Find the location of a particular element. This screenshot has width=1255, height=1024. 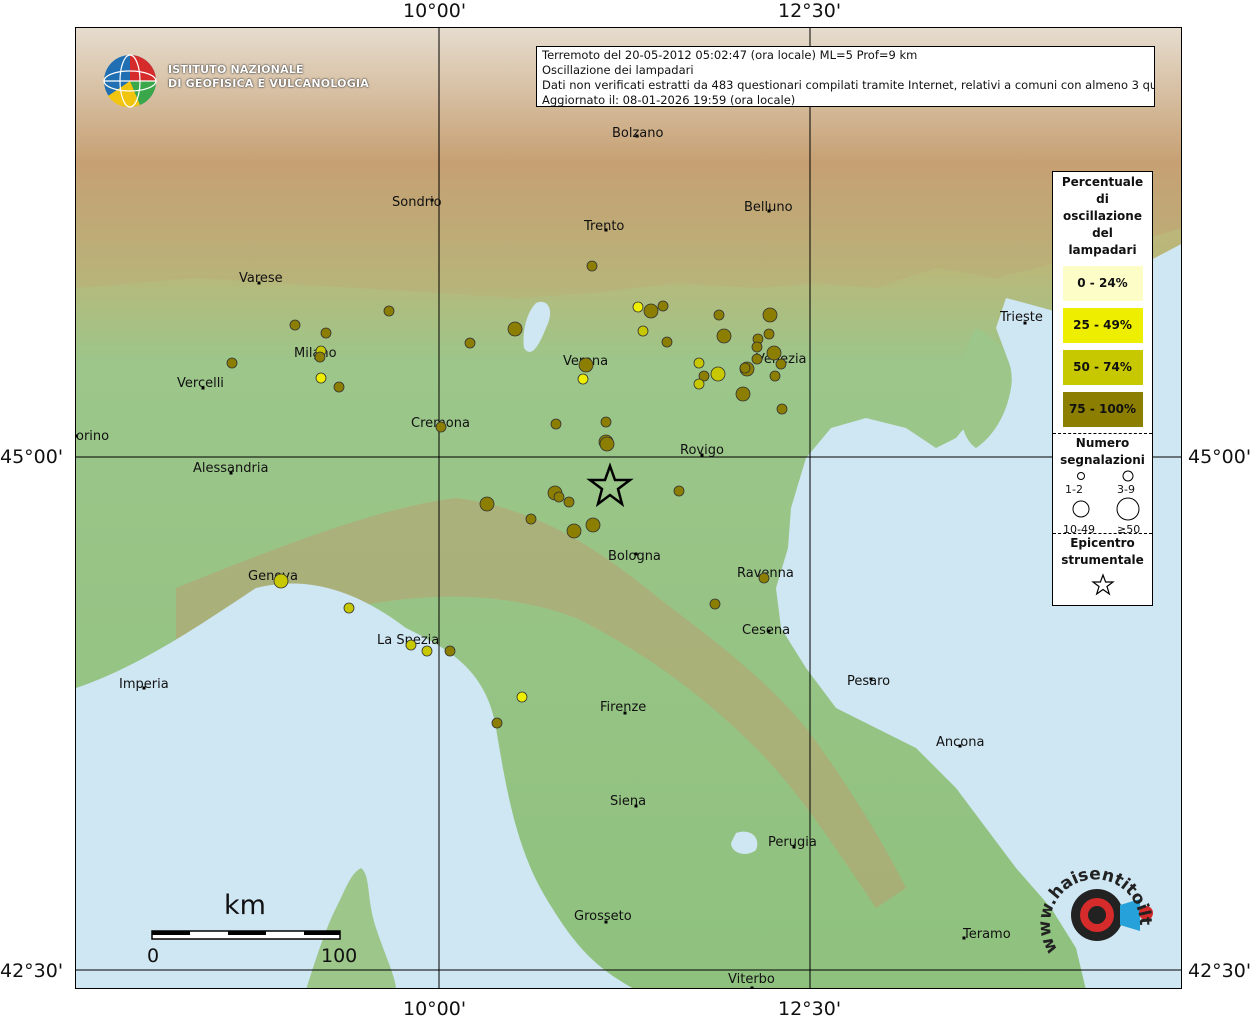

latitude-label-right-4230: 42°30' is located at coordinates (1220, 971).